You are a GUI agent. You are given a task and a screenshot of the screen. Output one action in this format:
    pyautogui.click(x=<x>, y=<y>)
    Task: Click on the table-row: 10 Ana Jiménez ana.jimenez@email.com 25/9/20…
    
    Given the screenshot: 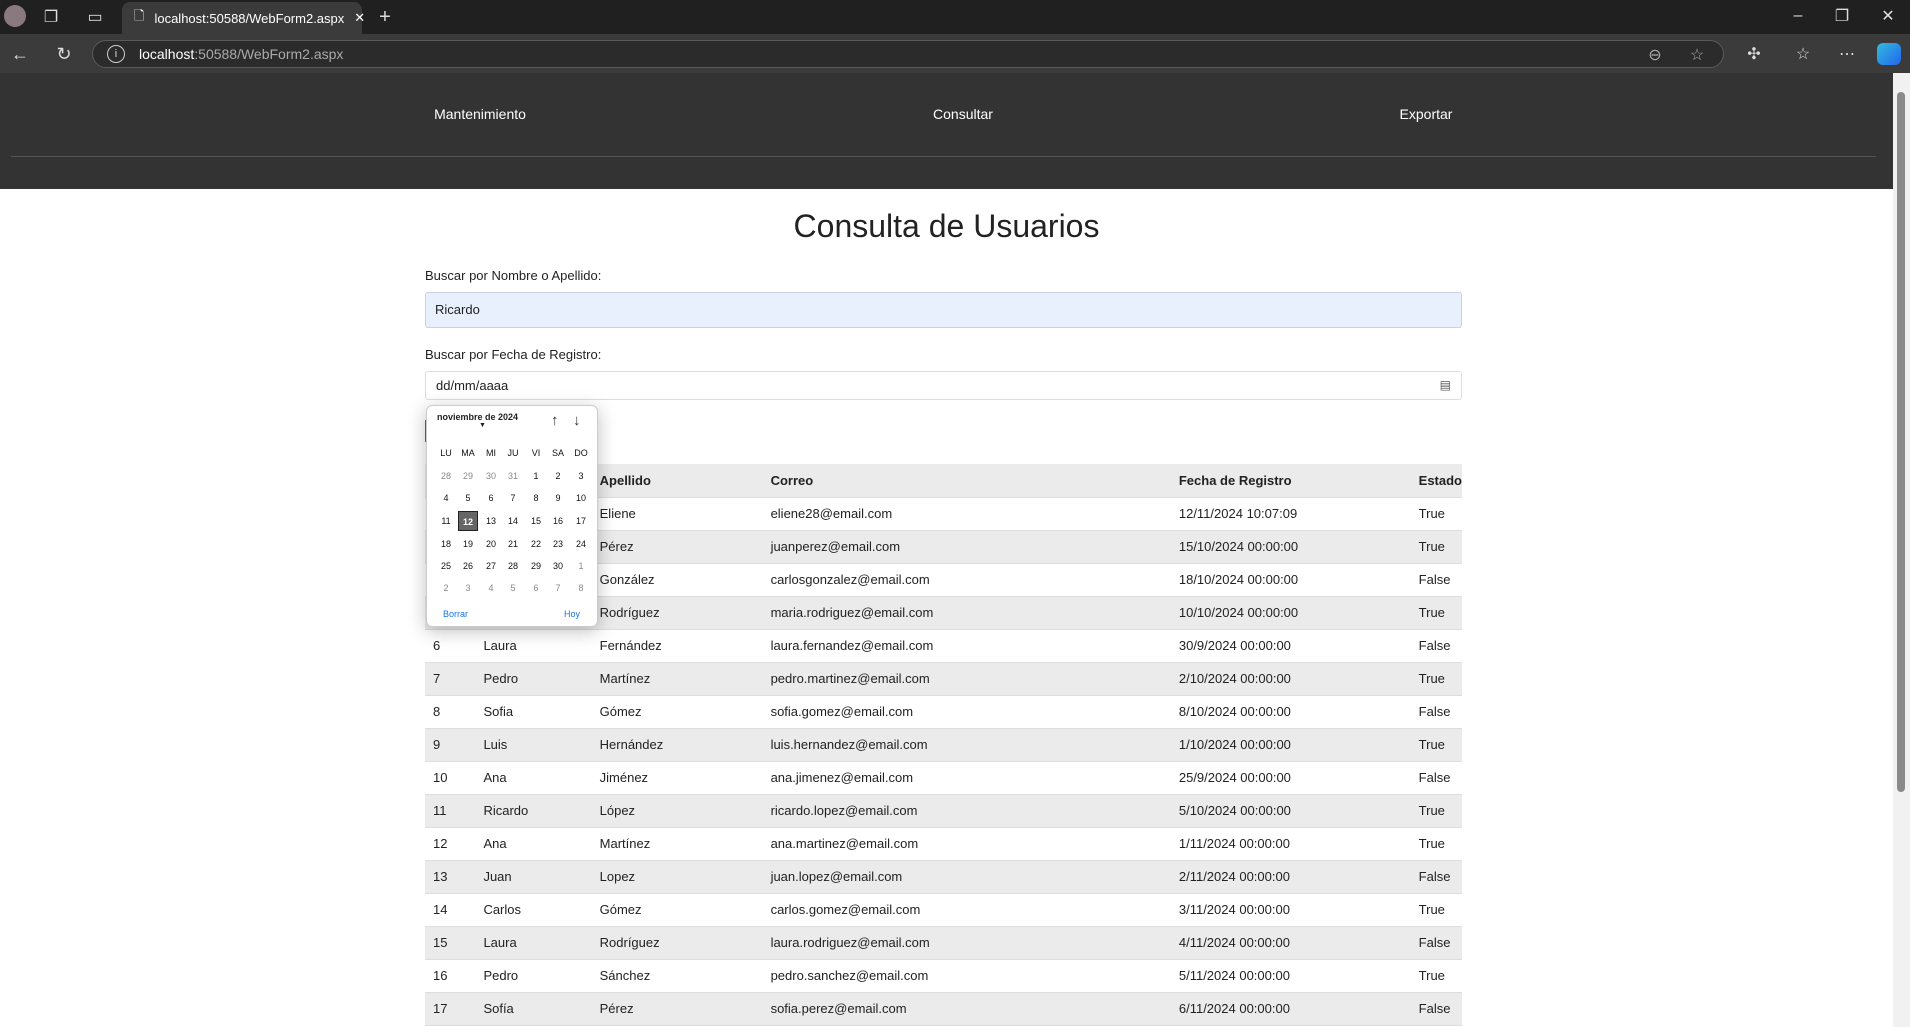 What is the action you would take?
    pyautogui.click(x=943, y=778)
    